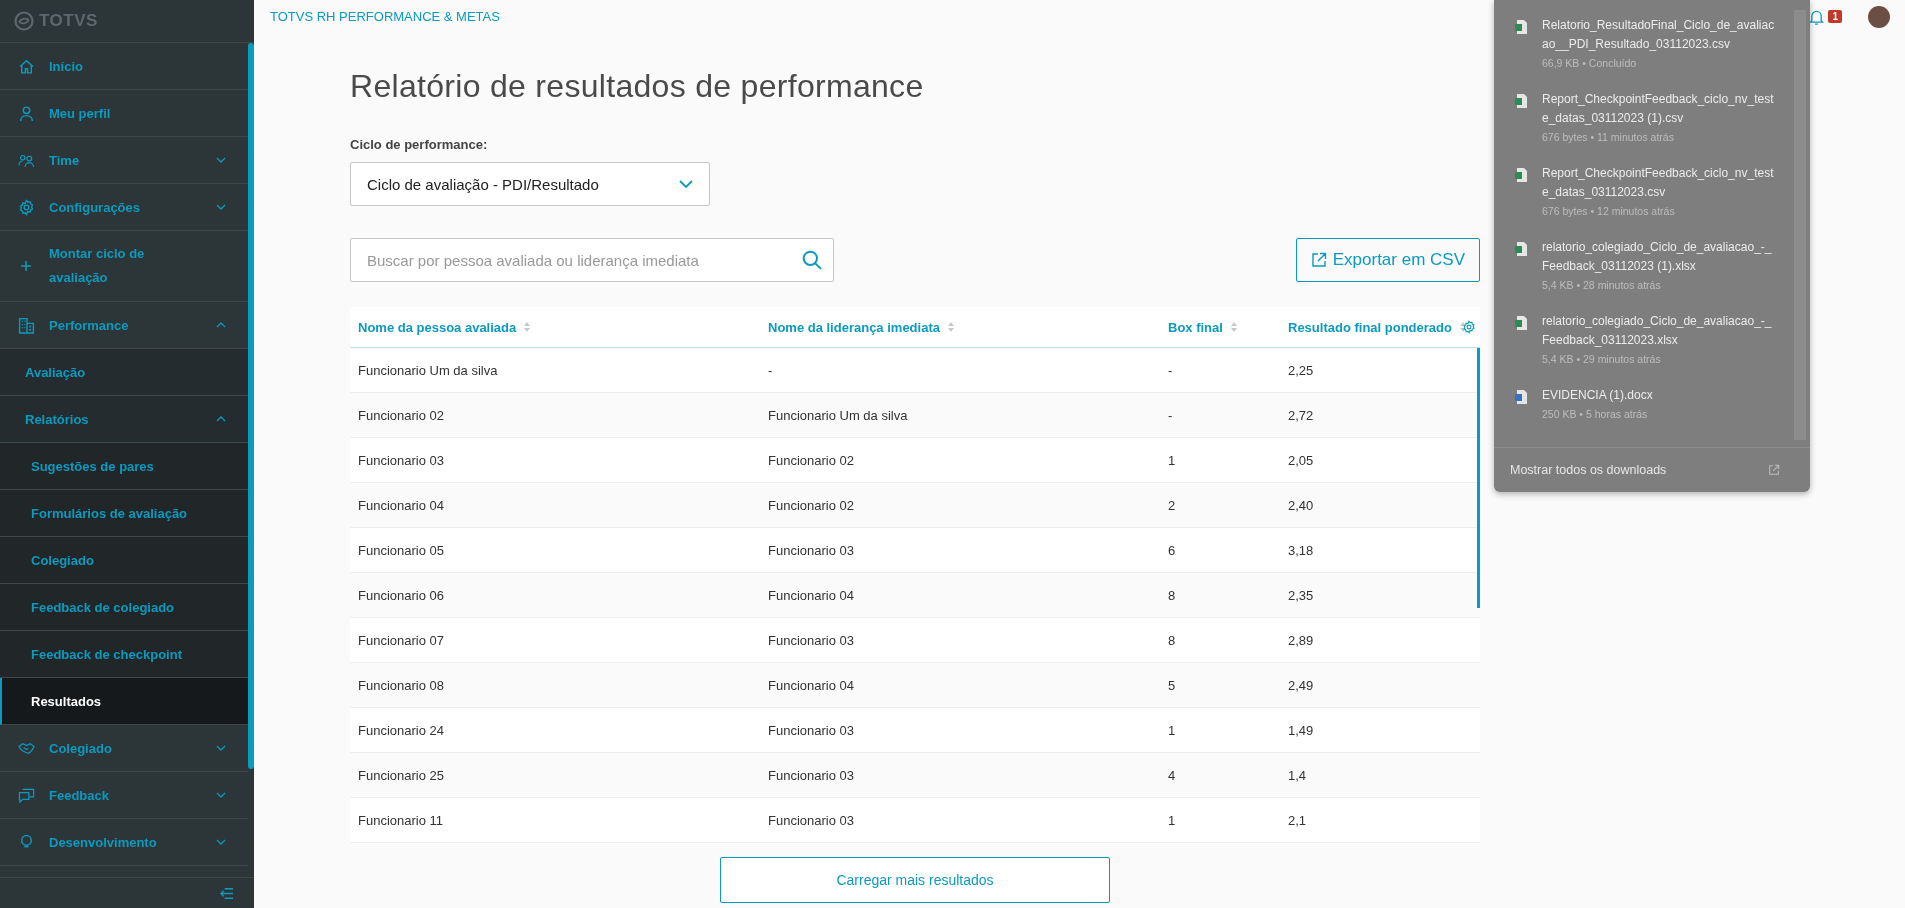  Describe the element at coordinates (1609, 211) in the screenshot. I see `file-status: 676 bytes • 12 minutos atrás` at that location.